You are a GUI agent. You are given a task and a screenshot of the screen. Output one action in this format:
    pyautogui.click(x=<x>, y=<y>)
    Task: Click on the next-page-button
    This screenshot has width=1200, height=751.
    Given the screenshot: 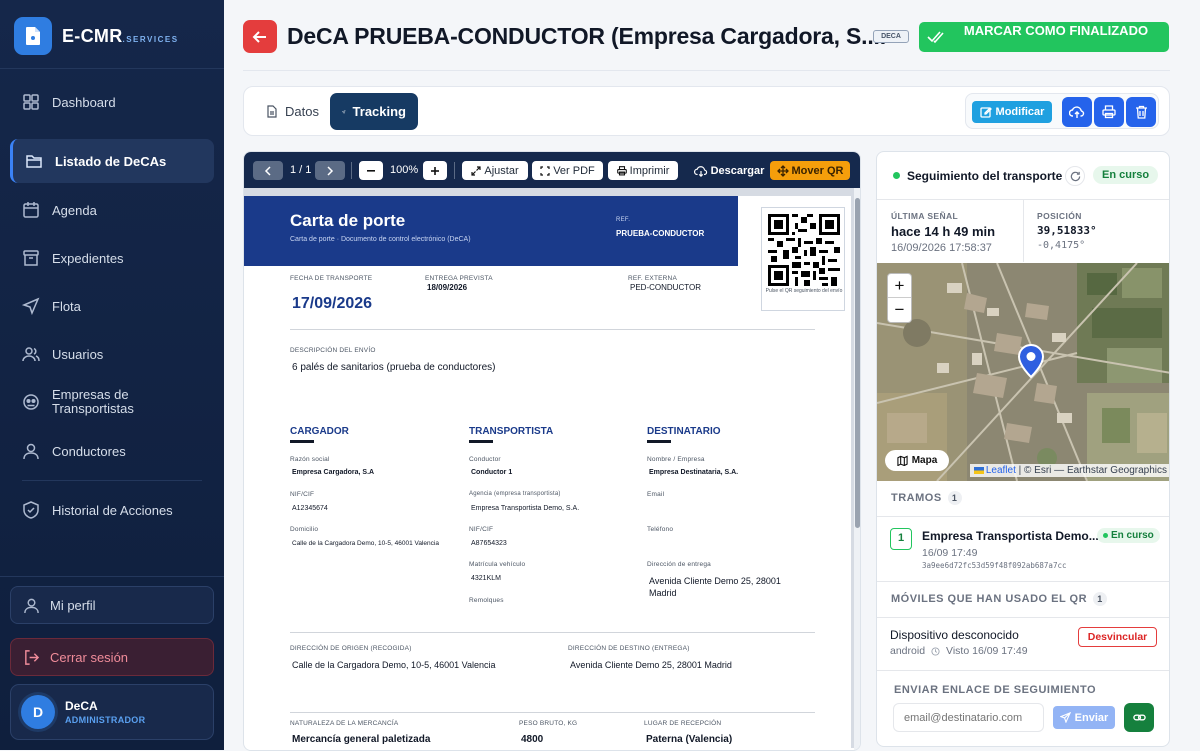 What is the action you would take?
    pyautogui.click(x=330, y=170)
    